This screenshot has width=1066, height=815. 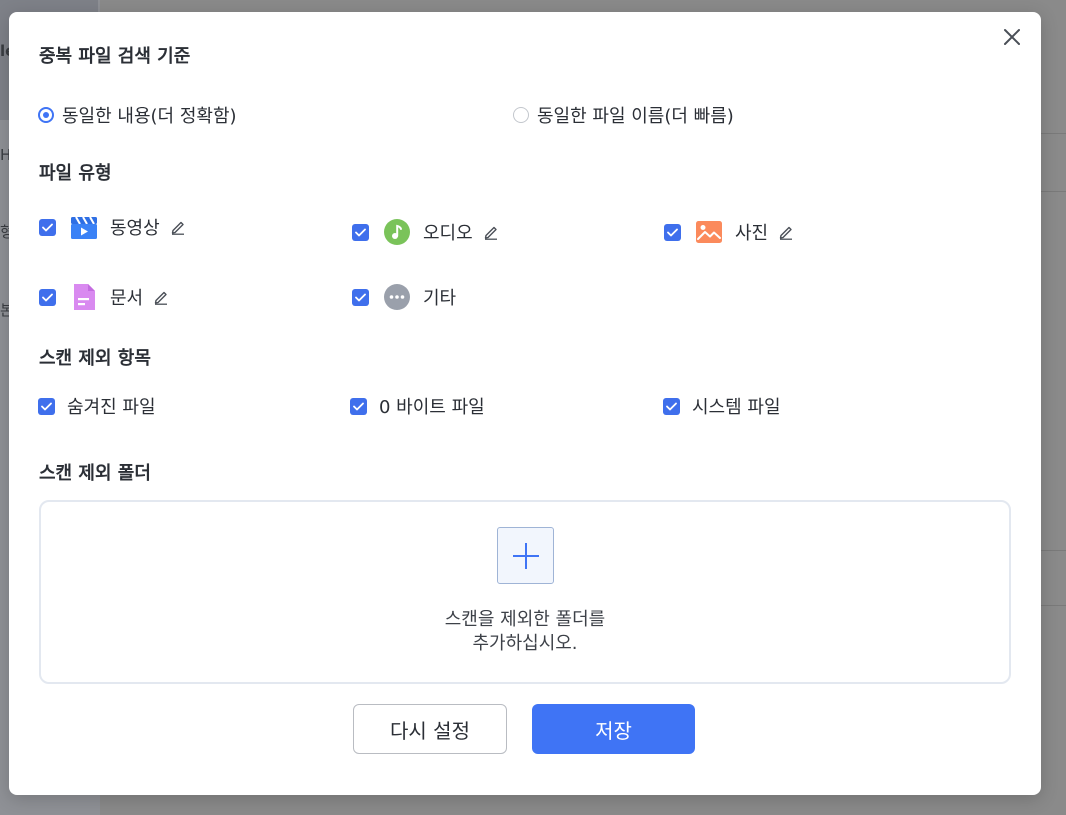 I want to click on more-dots-icon, so click(x=397, y=297).